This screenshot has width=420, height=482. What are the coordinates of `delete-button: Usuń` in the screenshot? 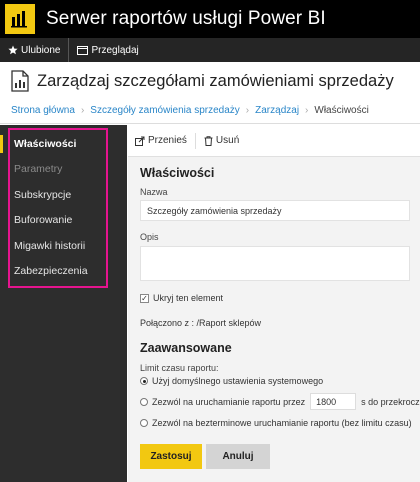 It's located at (225, 140).